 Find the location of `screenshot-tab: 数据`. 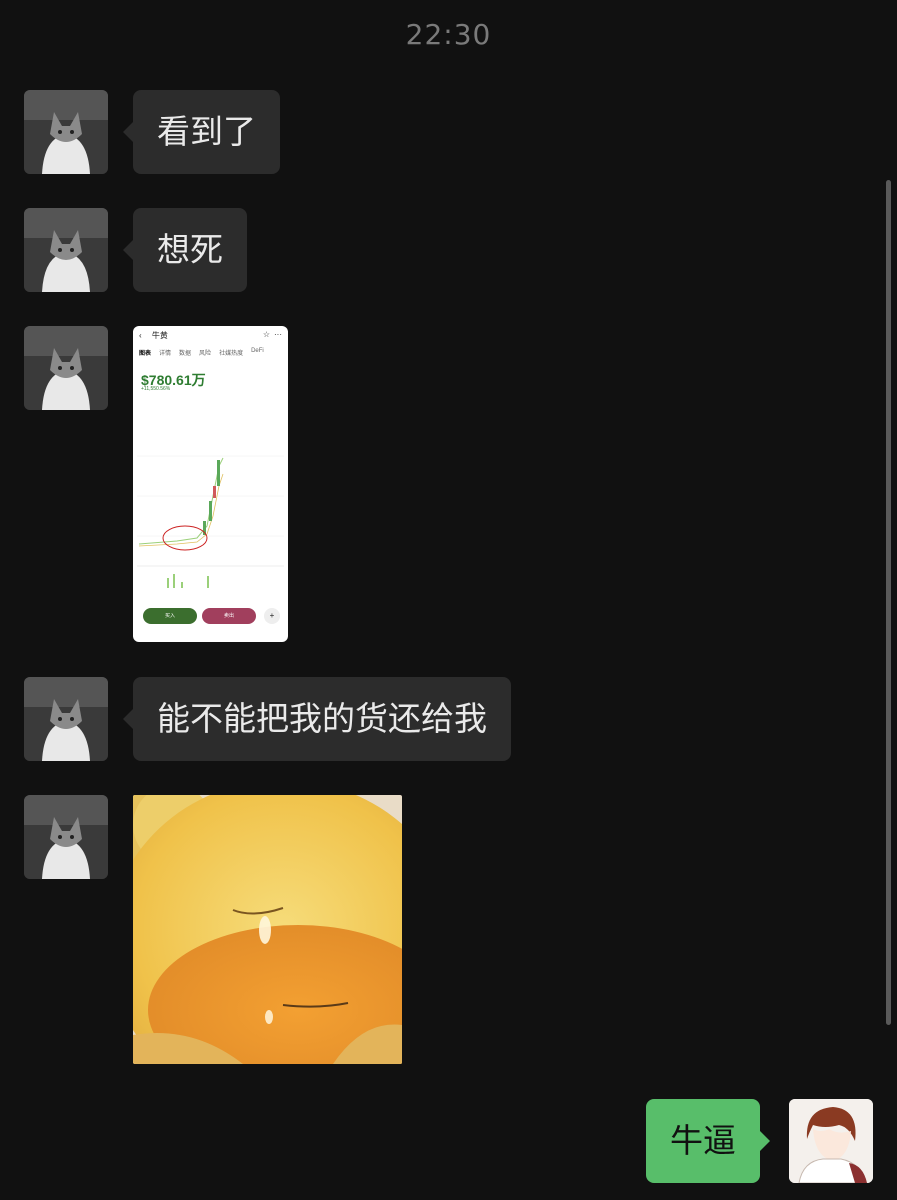

screenshot-tab: 数据 is located at coordinates (185, 354).